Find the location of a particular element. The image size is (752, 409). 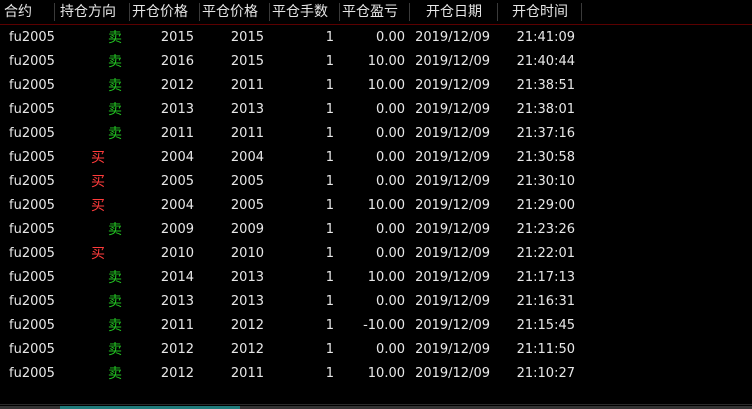

cell-open-price: 2014 is located at coordinates (177, 277).